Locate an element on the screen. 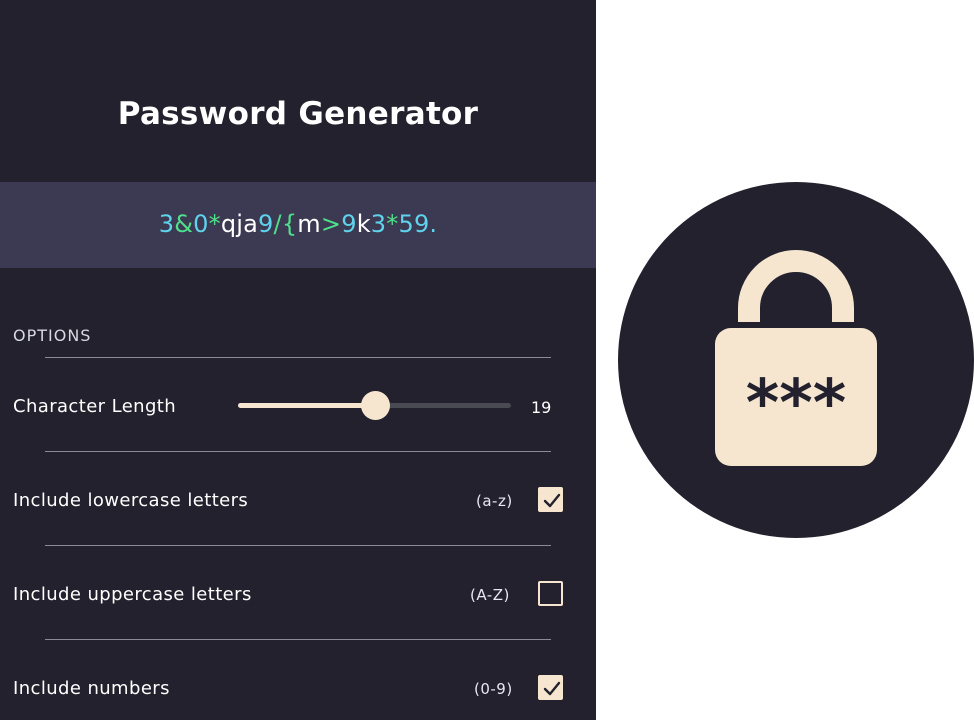  password-display: 3&0*qja9/{m>9k3*59. is located at coordinates (298, 225).